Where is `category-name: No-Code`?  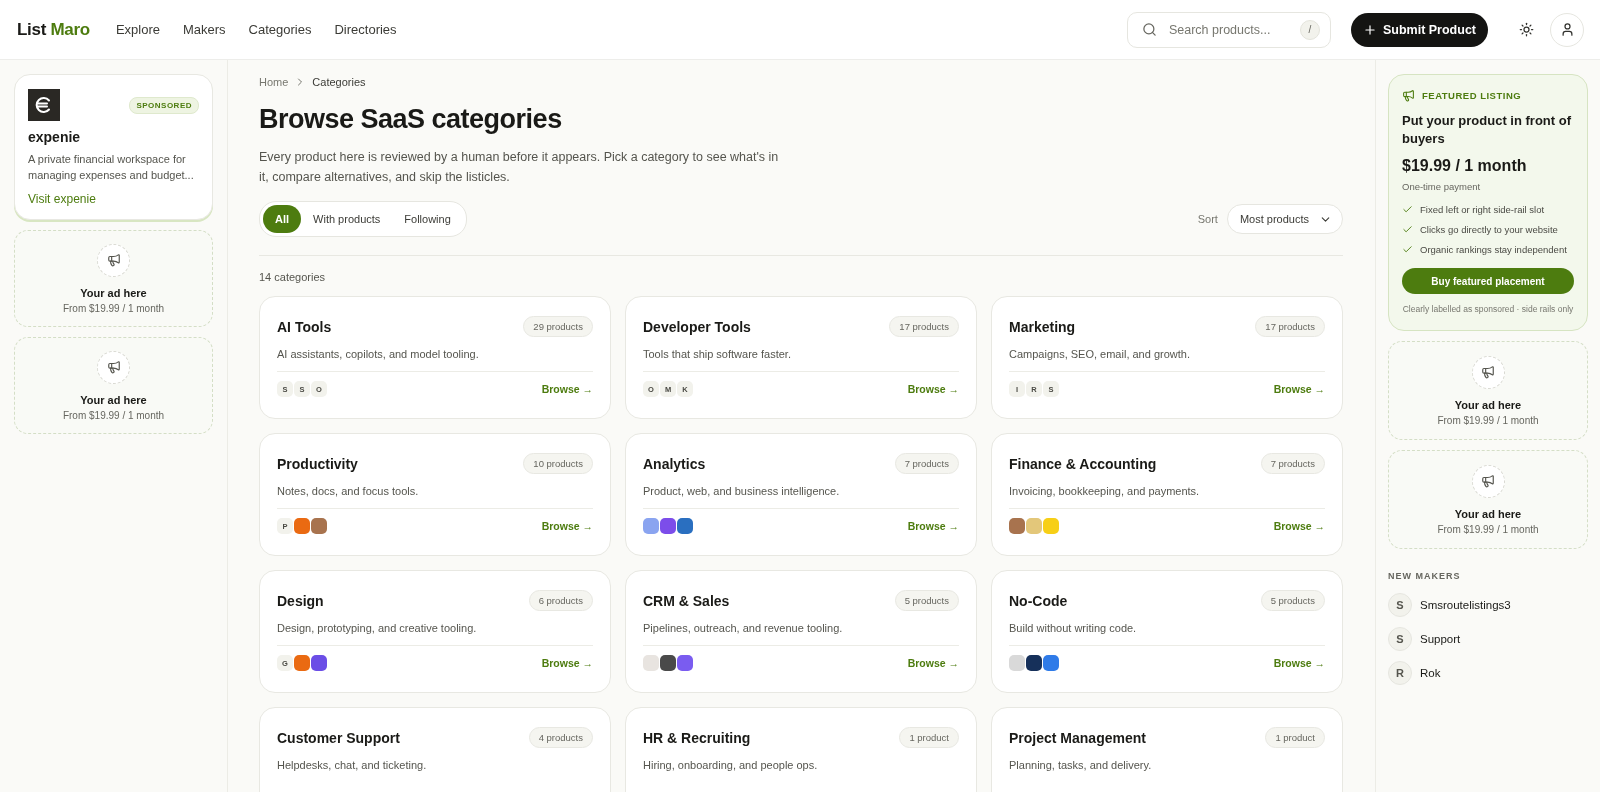 category-name: No-Code is located at coordinates (1038, 600).